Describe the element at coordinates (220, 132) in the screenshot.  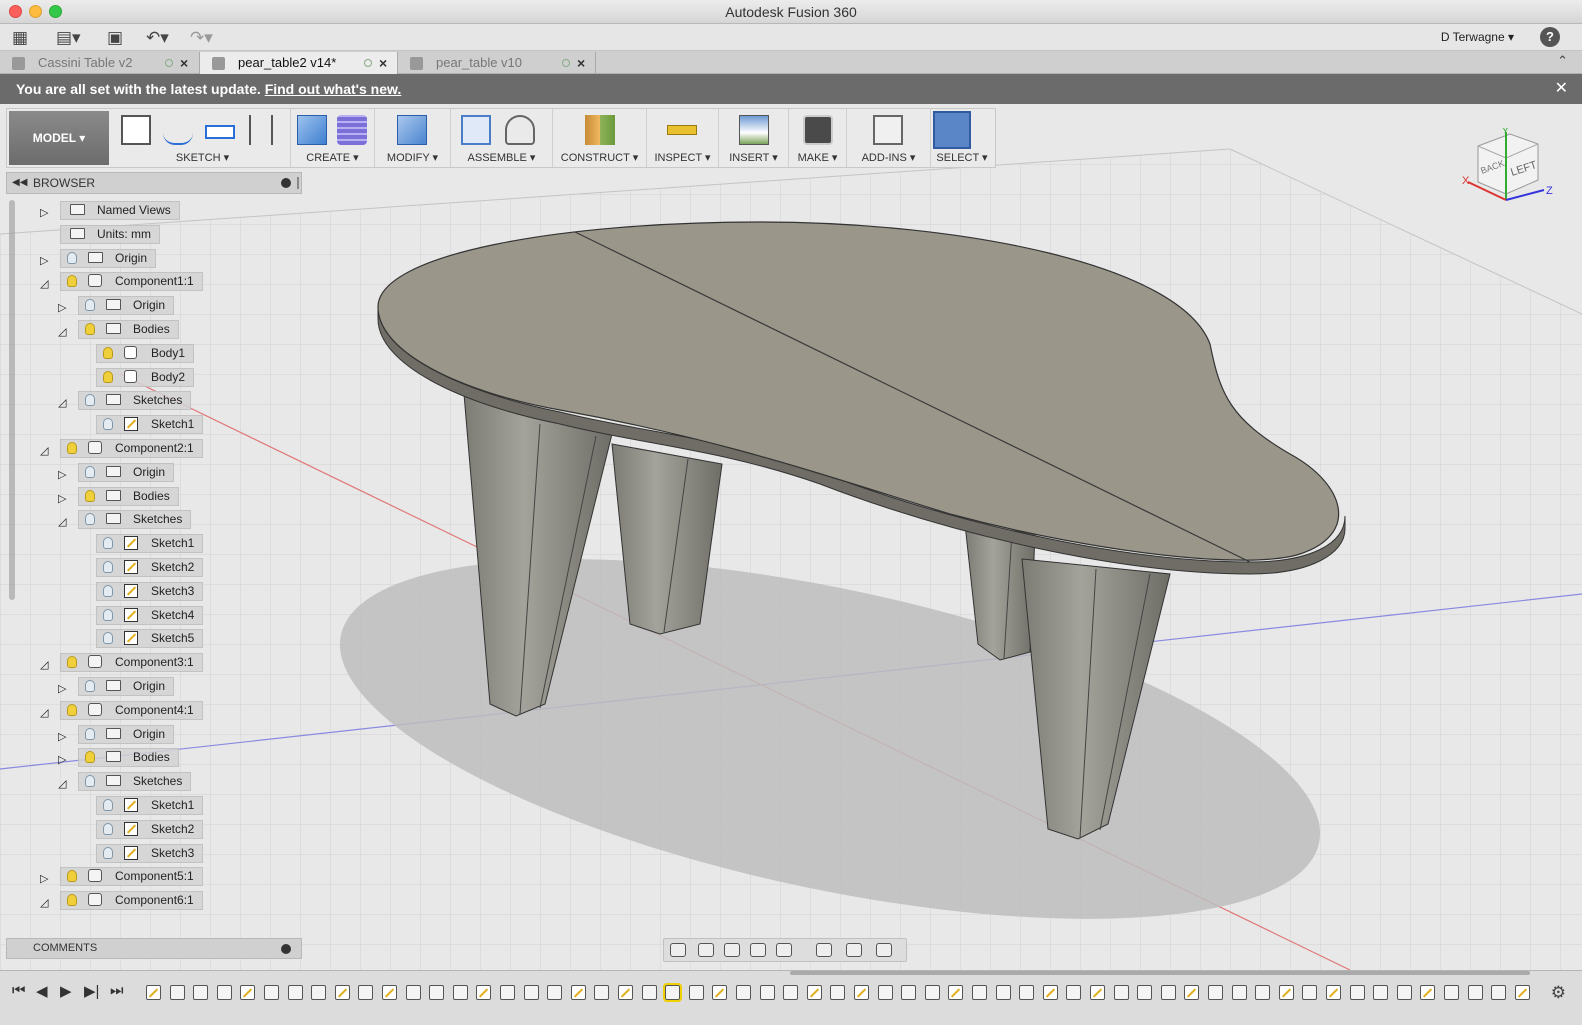
I see `rectangle-icon` at that location.